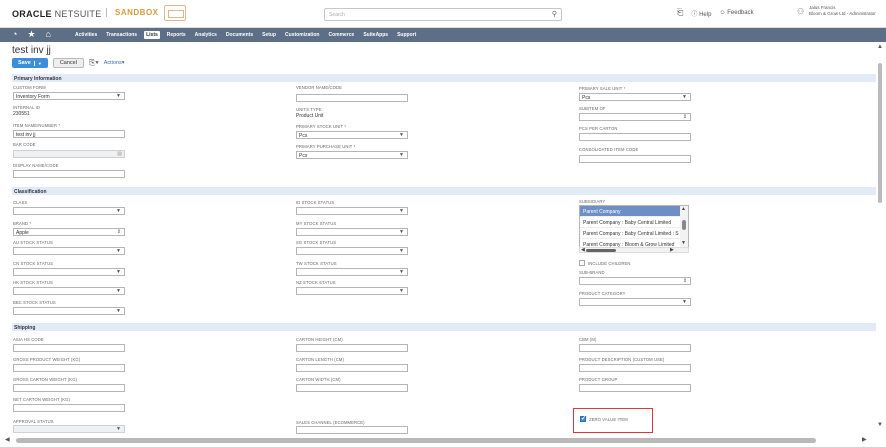 This screenshot has width=886, height=447. What do you see at coordinates (352, 368) in the screenshot?
I see `carton-length-input` at bounding box center [352, 368].